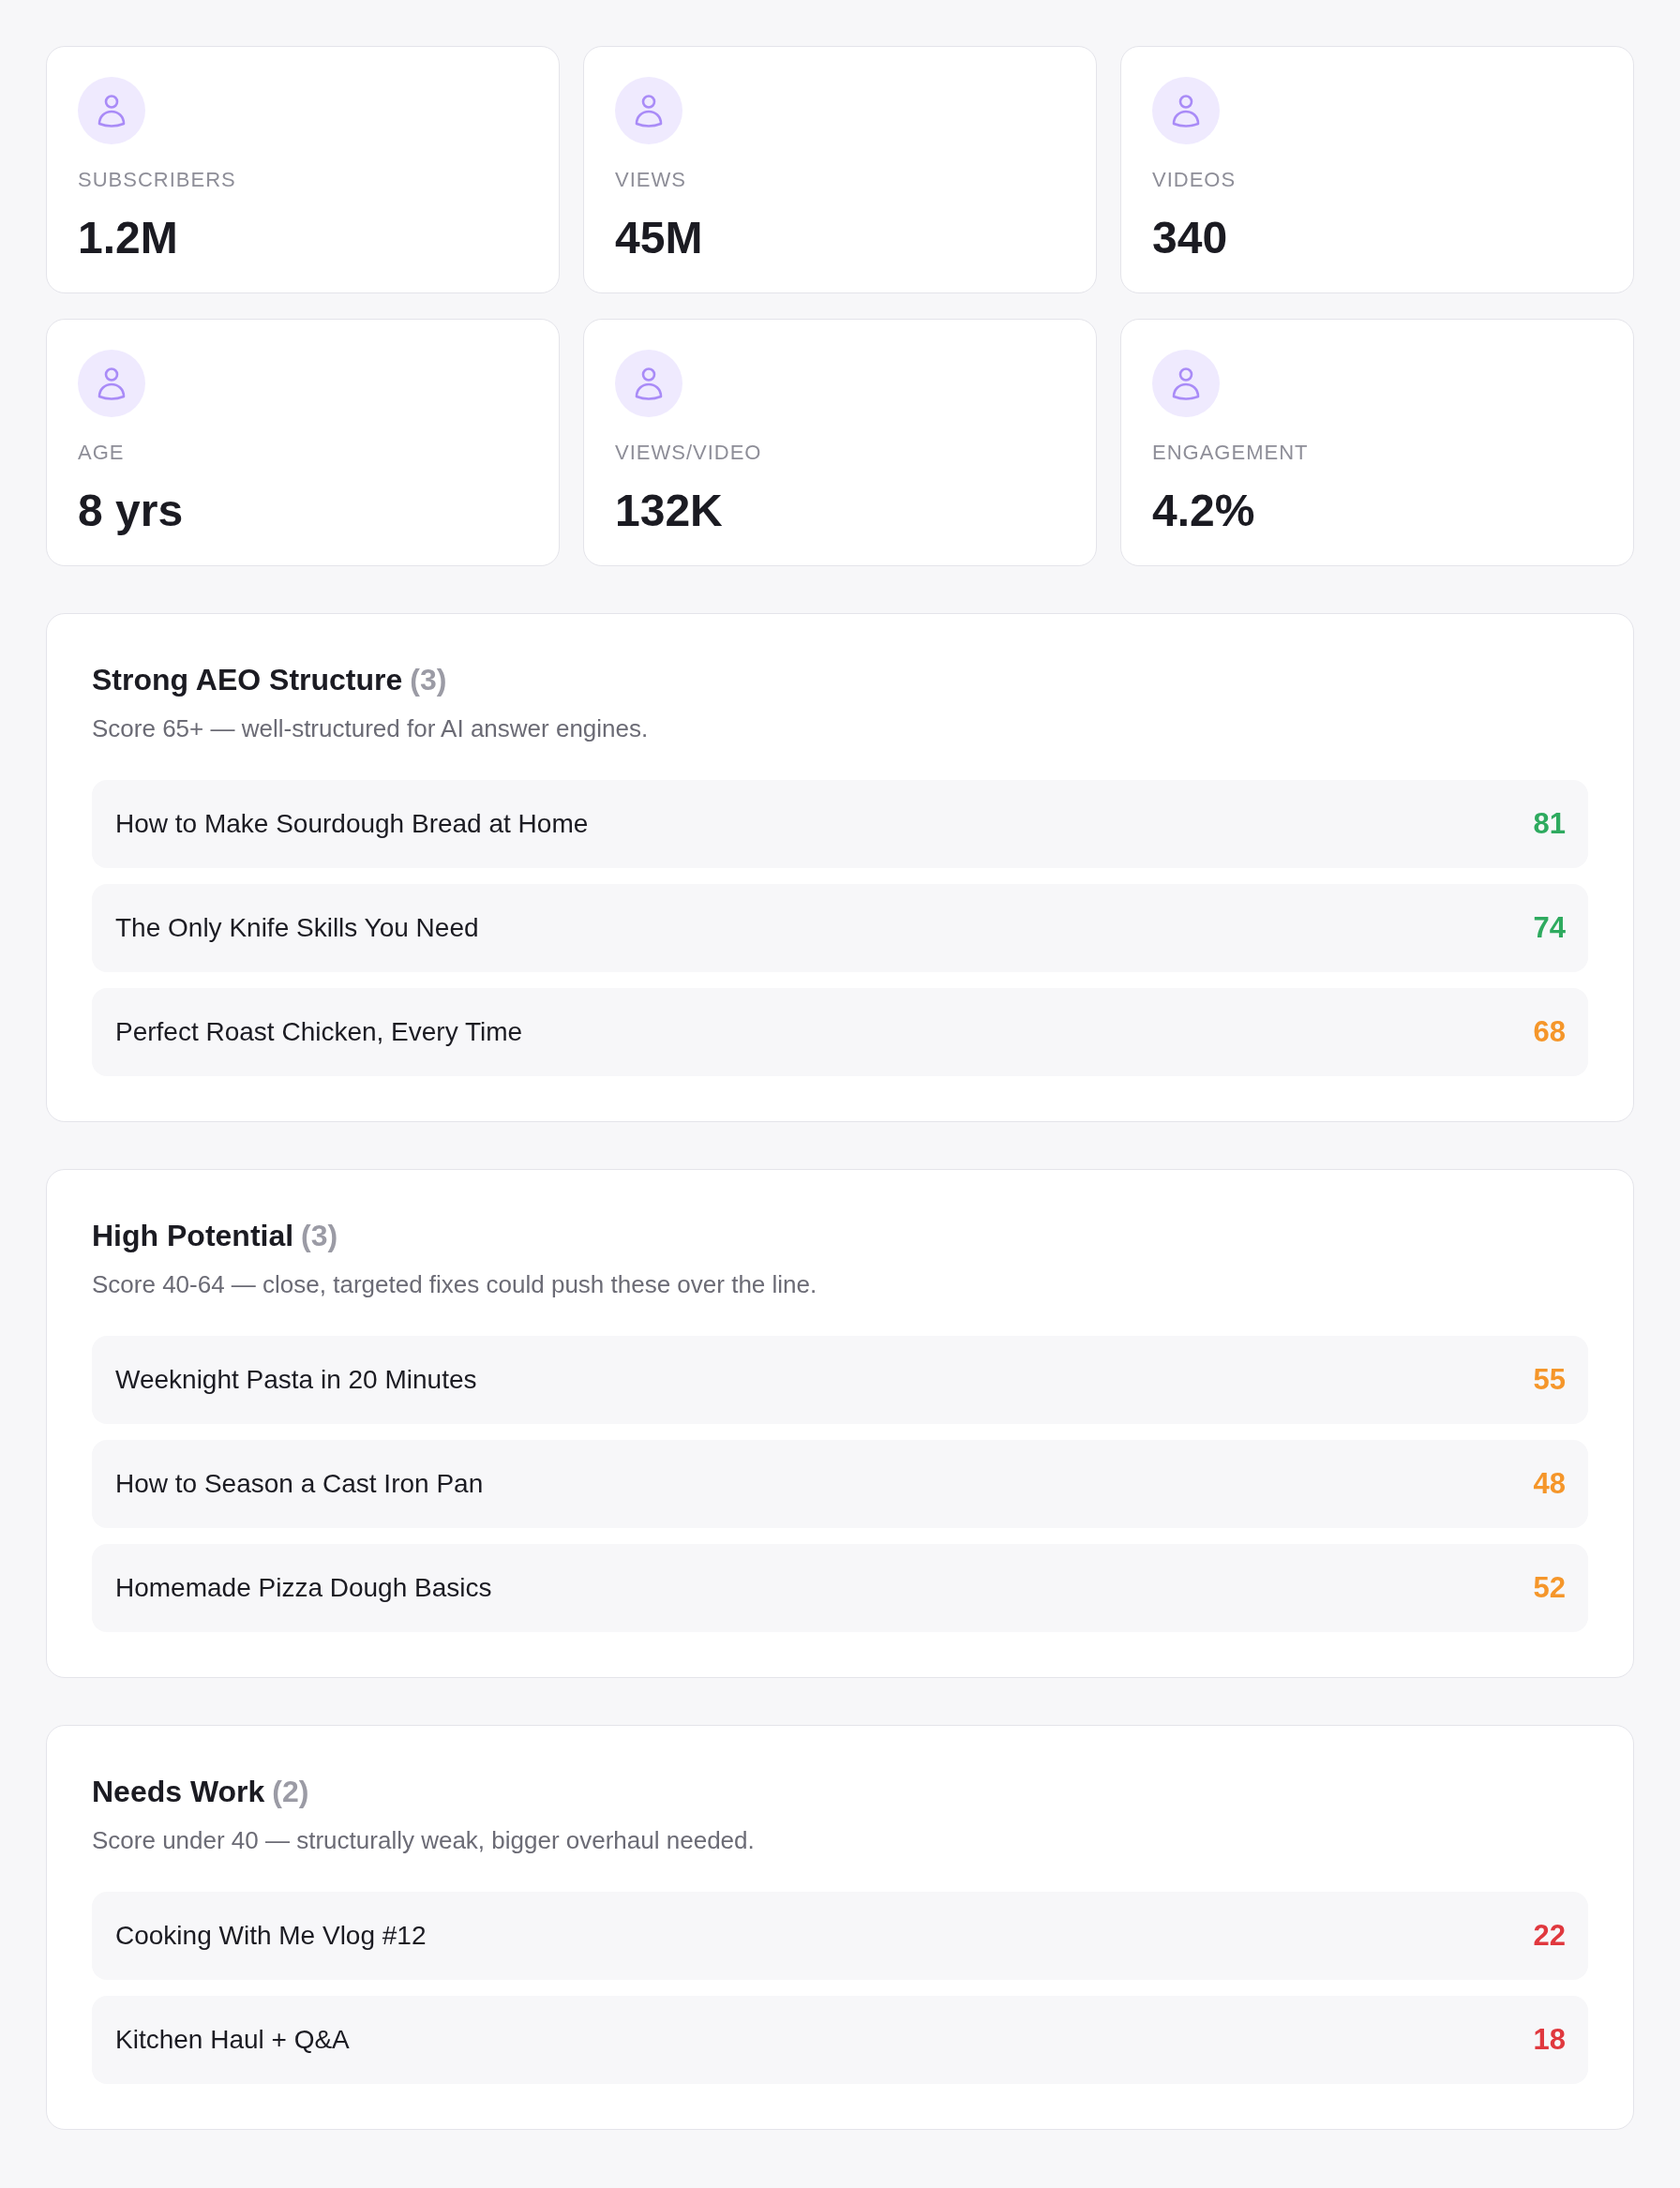 Image resolution: width=1680 pixels, height=2188 pixels. What do you see at coordinates (1549, 1380) in the screenshot?
I see `video-score: 55` at bounding box center [1549, 1380].